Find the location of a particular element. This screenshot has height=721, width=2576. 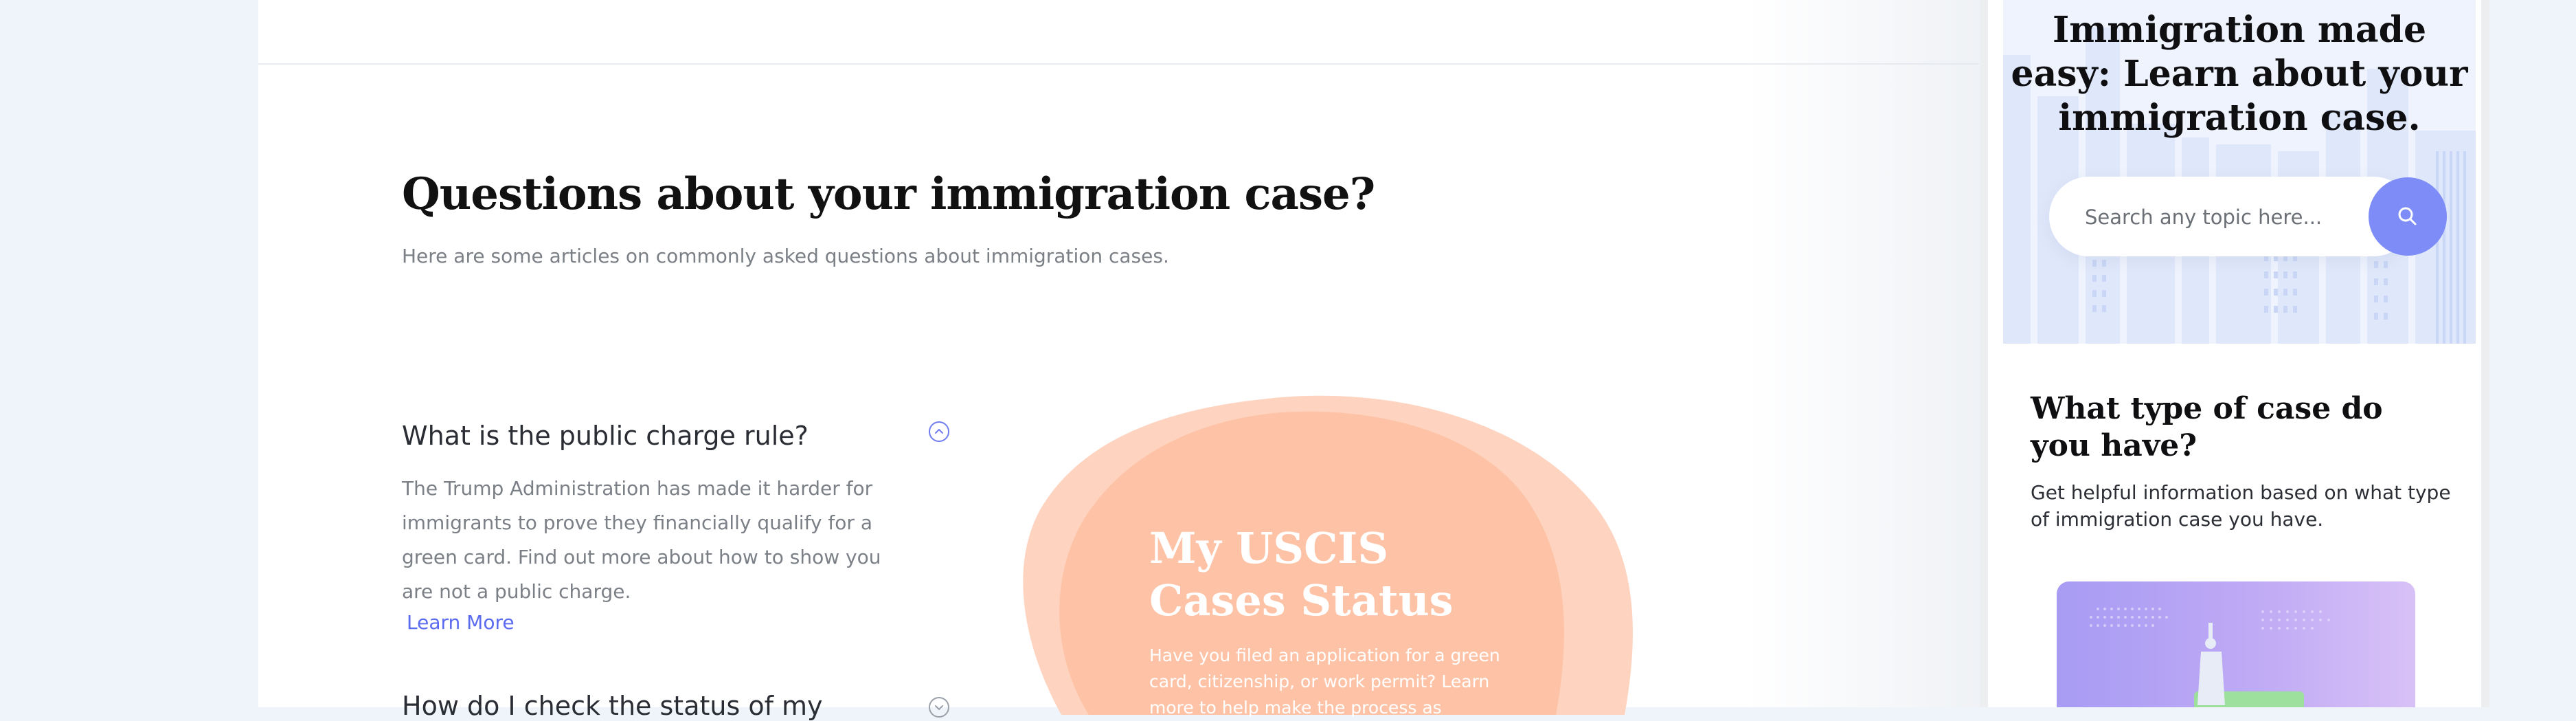

statue-of-liberty-icon is located at coordinates (2211, 664).